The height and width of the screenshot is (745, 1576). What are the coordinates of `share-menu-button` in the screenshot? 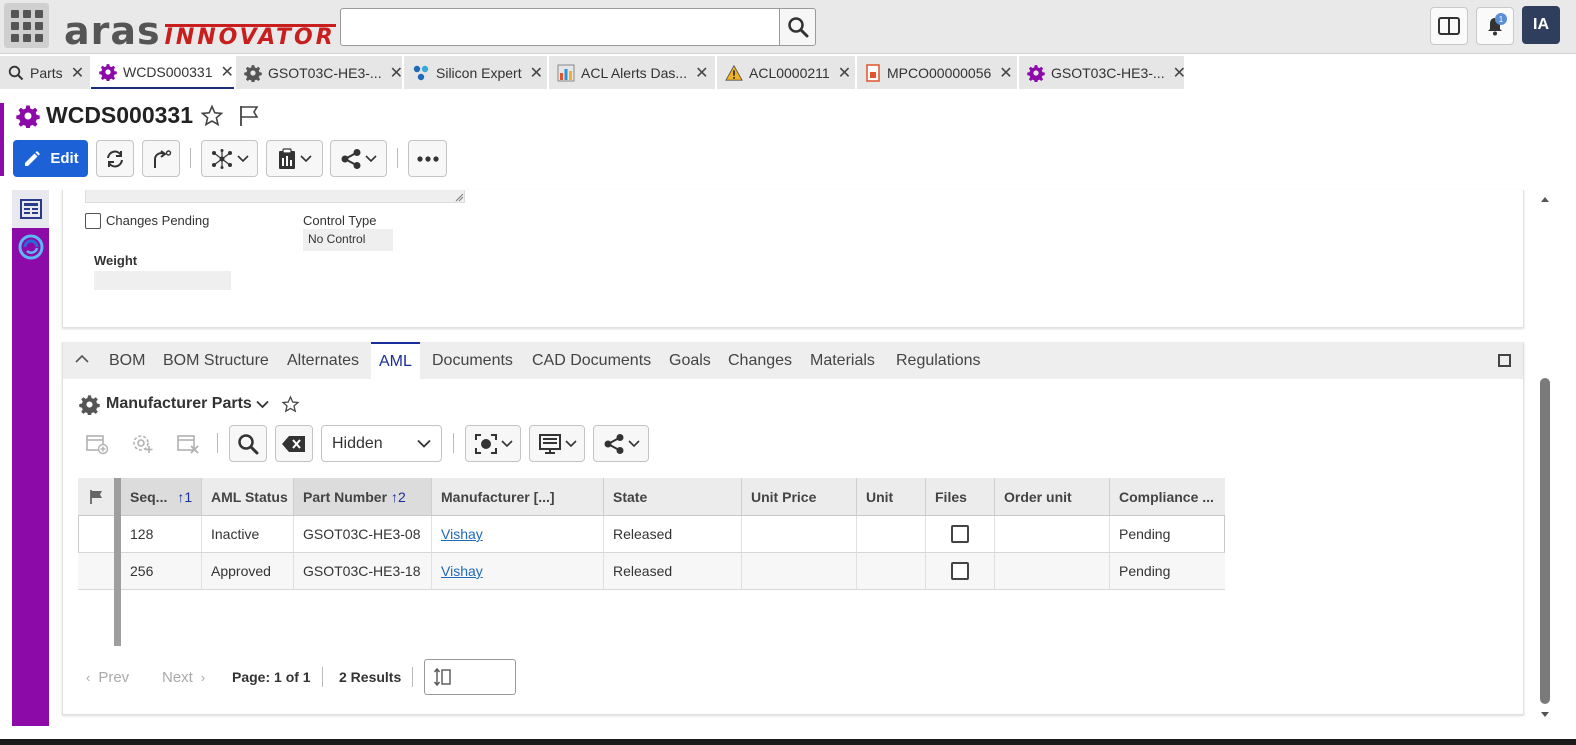 It's located at (358, 158).